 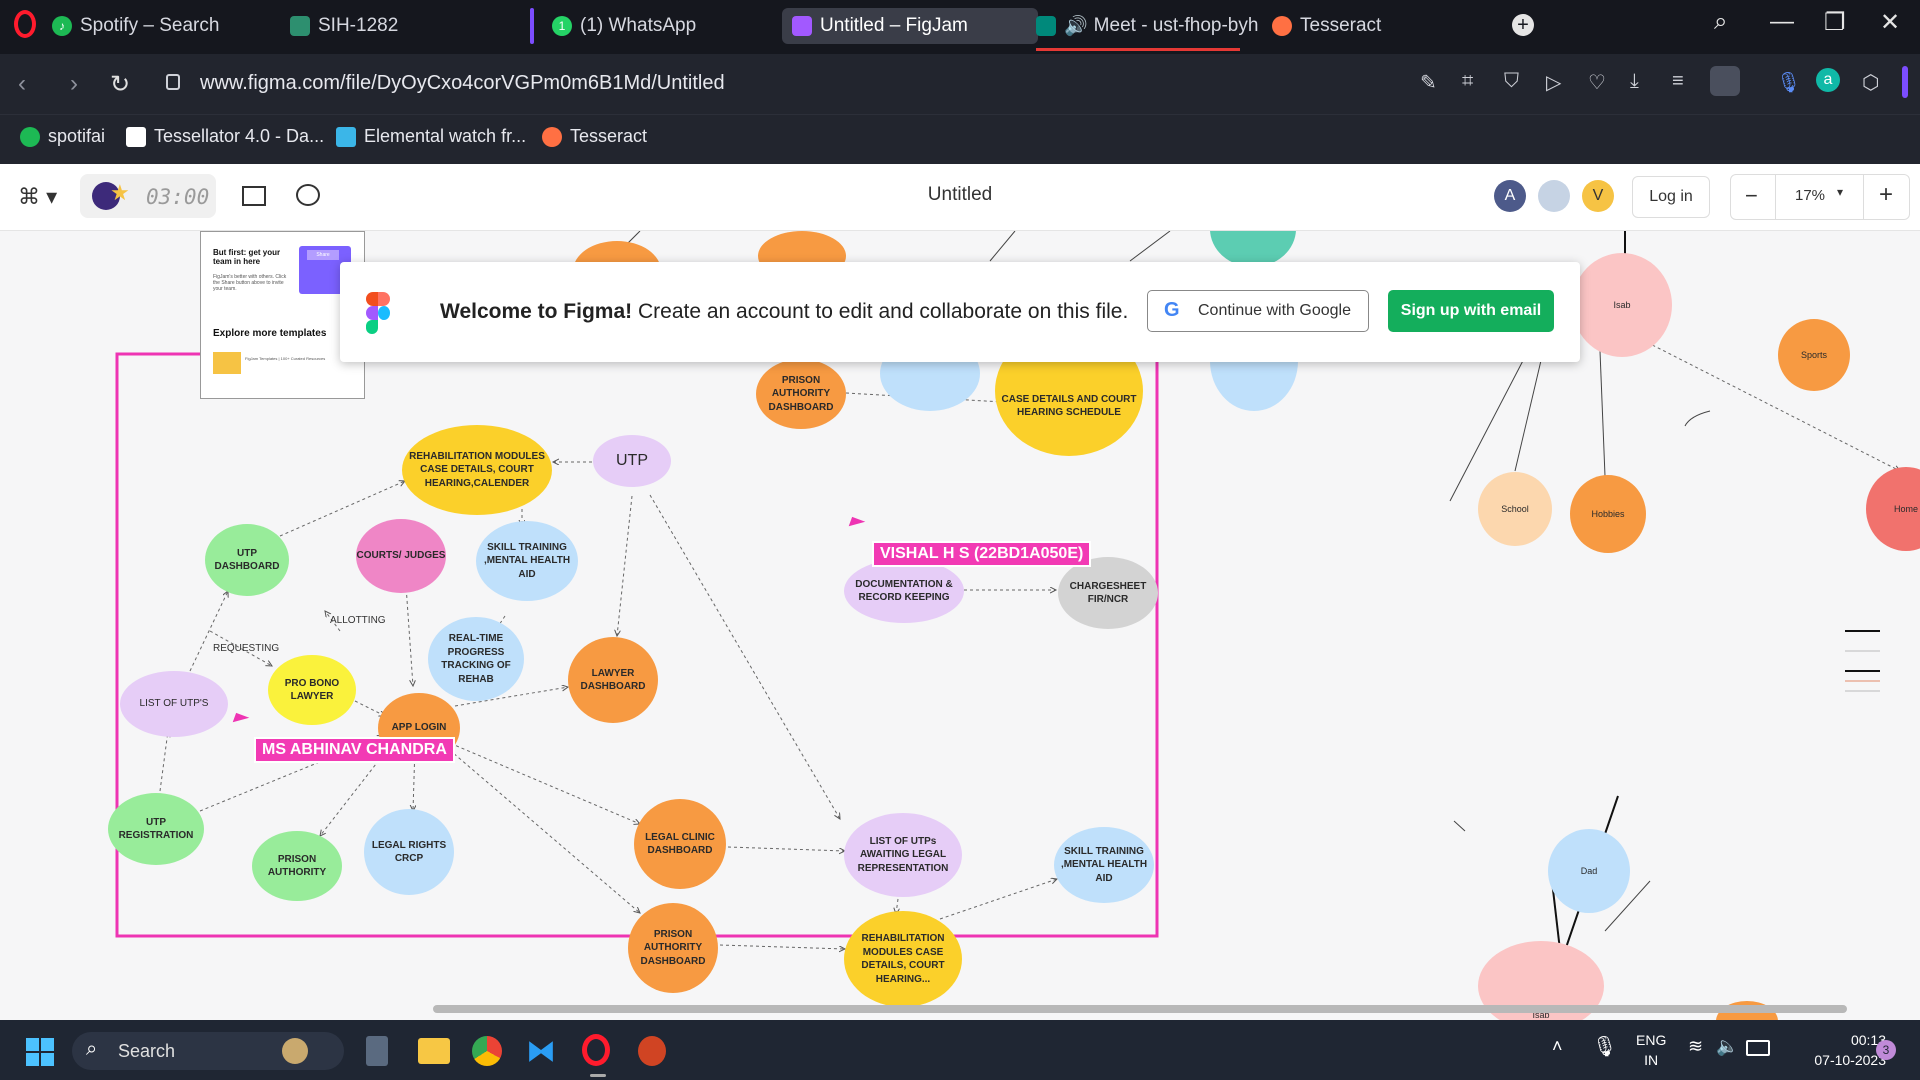 What do you see at coordinates (1326, 26) in the screenshot?
I see `tab-tesseract: Tesseract` at bounding box center [1326, 26].